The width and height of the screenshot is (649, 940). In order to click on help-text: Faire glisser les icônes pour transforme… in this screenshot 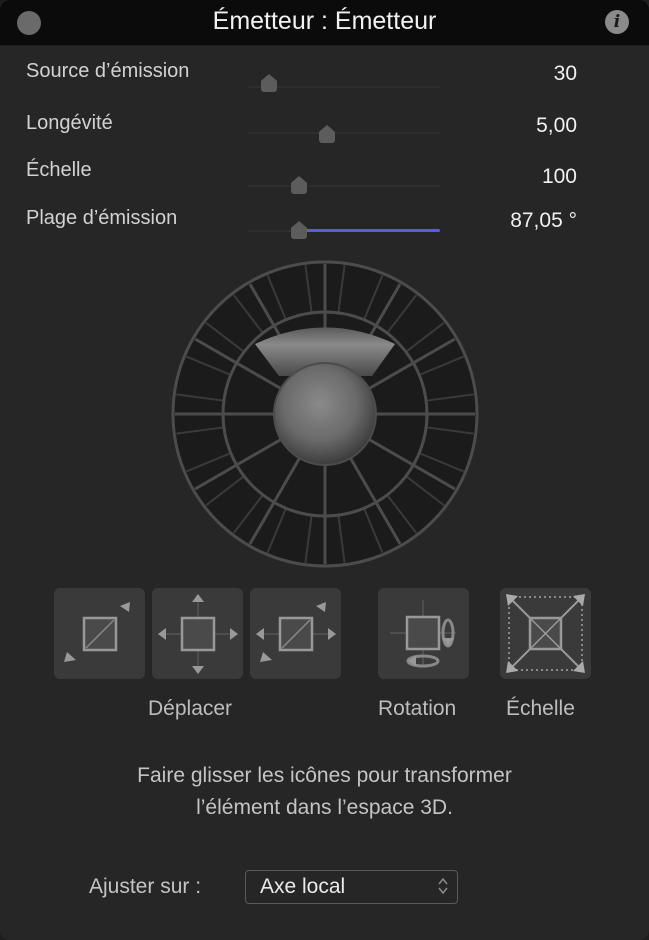, I will do `click(324, 792)`.